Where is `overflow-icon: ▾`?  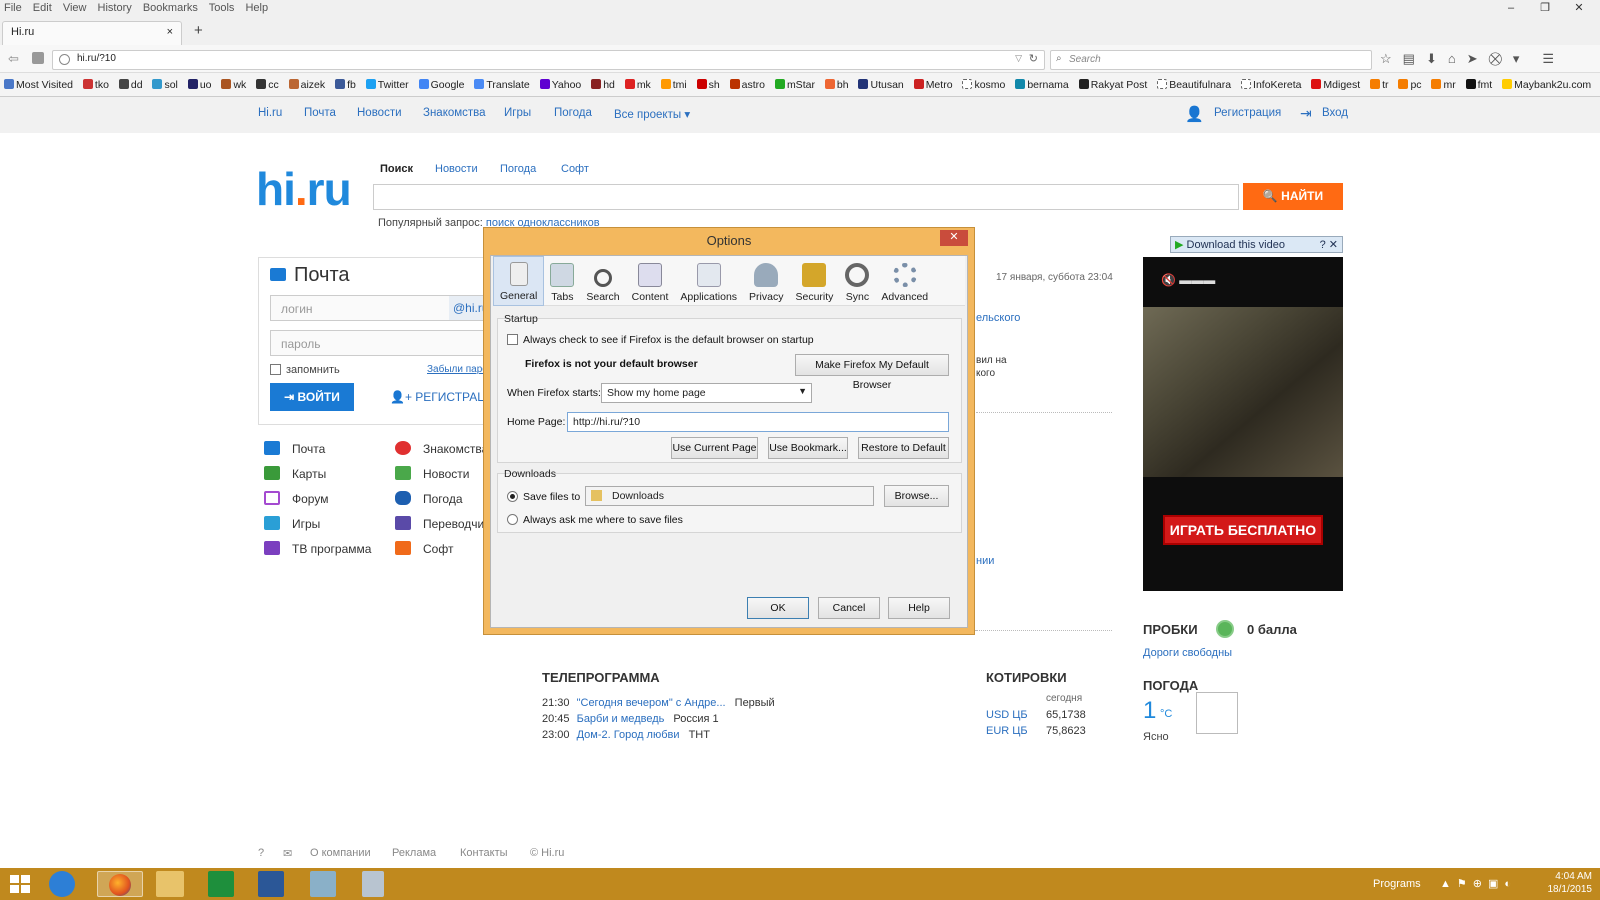 overflow-icon: ▾ is located at coordinates (1516, 59).